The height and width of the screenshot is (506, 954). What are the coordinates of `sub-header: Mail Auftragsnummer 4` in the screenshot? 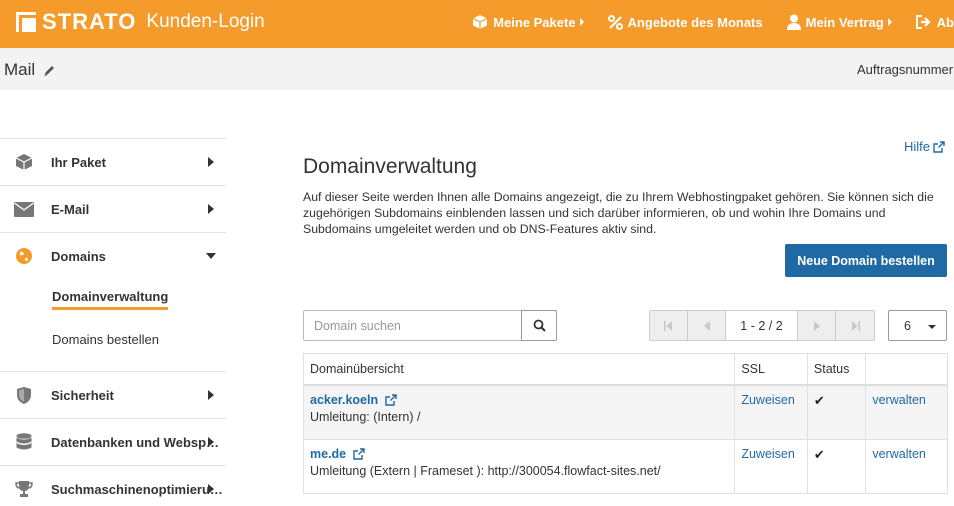 It's located at (477, 69).